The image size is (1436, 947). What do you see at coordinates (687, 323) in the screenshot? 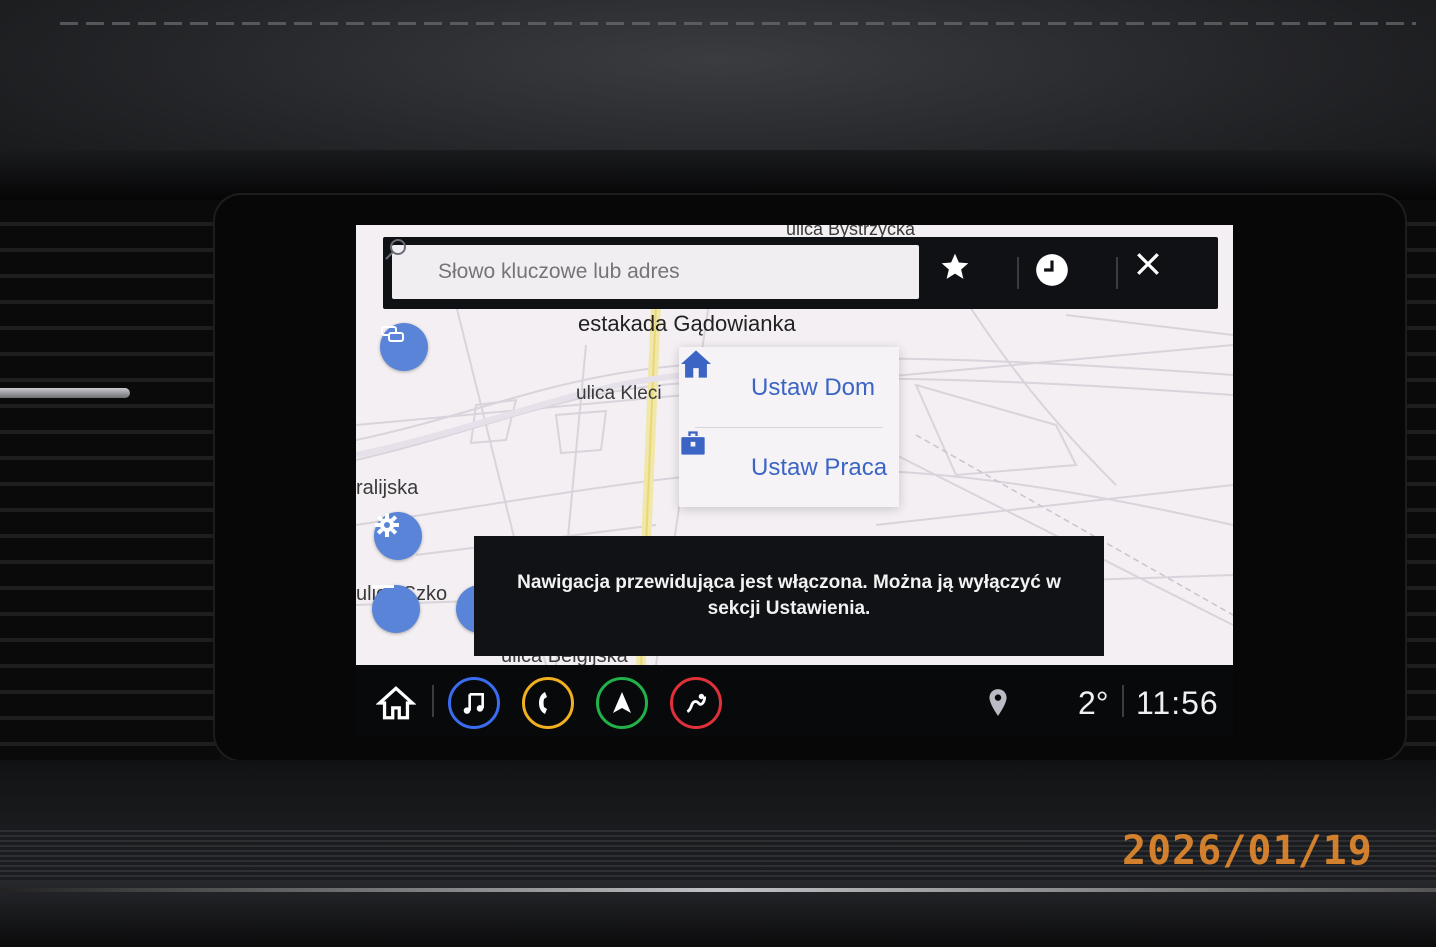
I see `map-label-estakada: estakada Gądowianka` at bounding box center [687, 323].